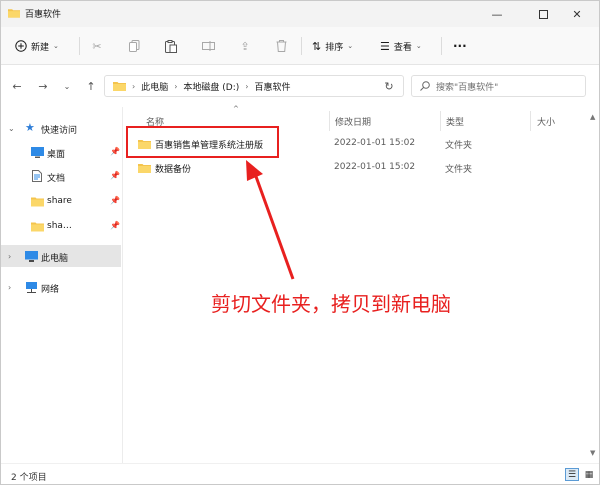 Image resolution: width=600 pixels, height=485 pixels. What do you see at coordinates (270, 220) in the screenshot?
I see `annotation-arrow` at bounding box center [270, 220].